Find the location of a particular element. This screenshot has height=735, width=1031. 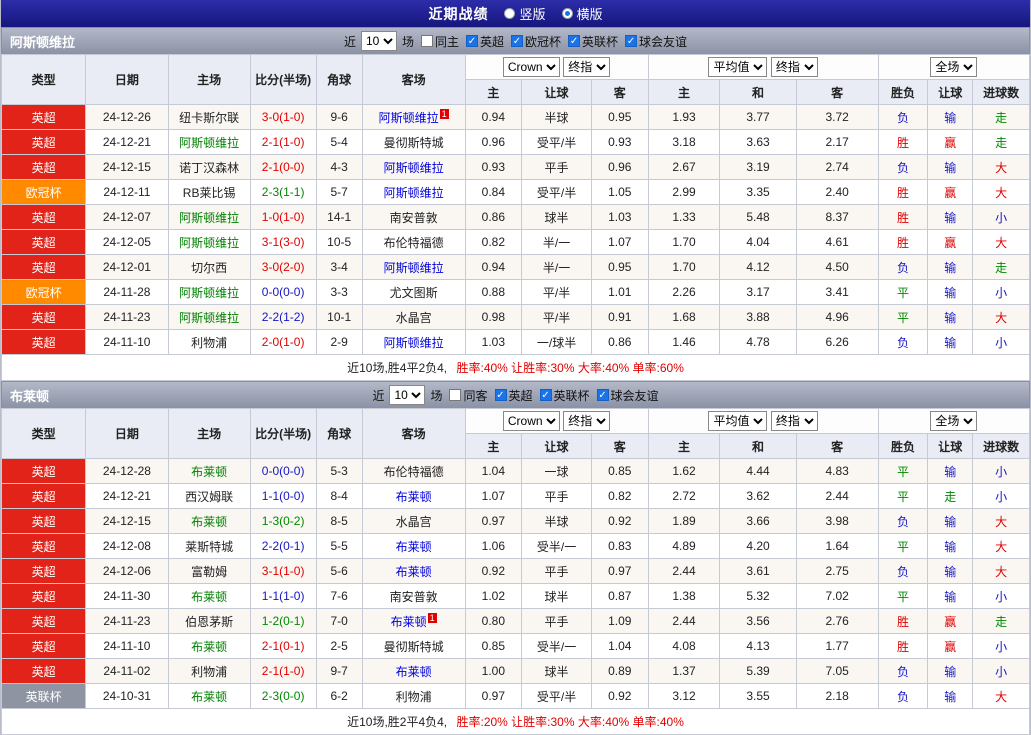

score: 2-3(1-1) is located at coordinates (283, 192).